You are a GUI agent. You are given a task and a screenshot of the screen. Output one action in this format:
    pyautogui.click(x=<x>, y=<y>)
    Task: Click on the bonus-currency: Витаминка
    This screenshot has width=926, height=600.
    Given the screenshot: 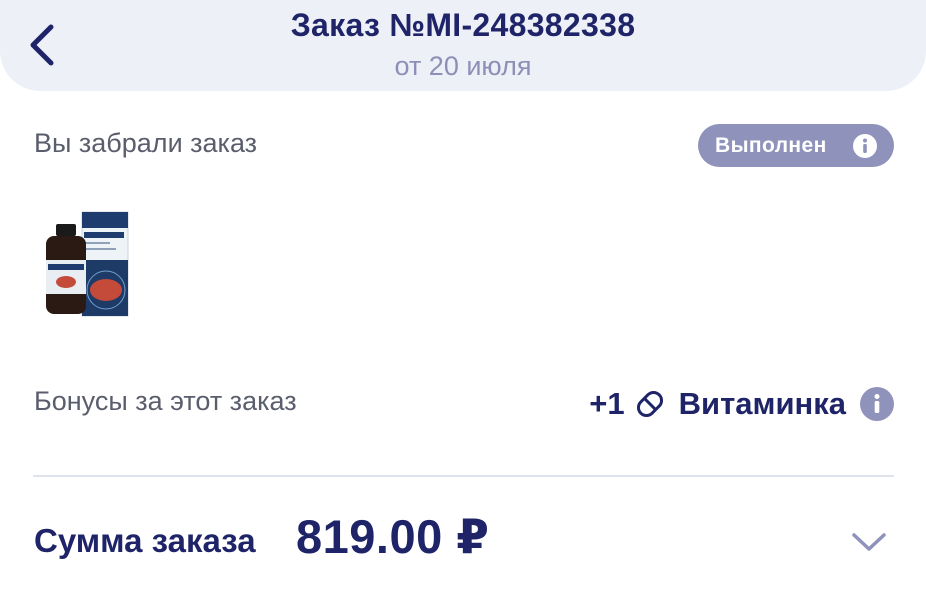 What is the action you would take?
    pyautogui.click(x=762, y=403)
    